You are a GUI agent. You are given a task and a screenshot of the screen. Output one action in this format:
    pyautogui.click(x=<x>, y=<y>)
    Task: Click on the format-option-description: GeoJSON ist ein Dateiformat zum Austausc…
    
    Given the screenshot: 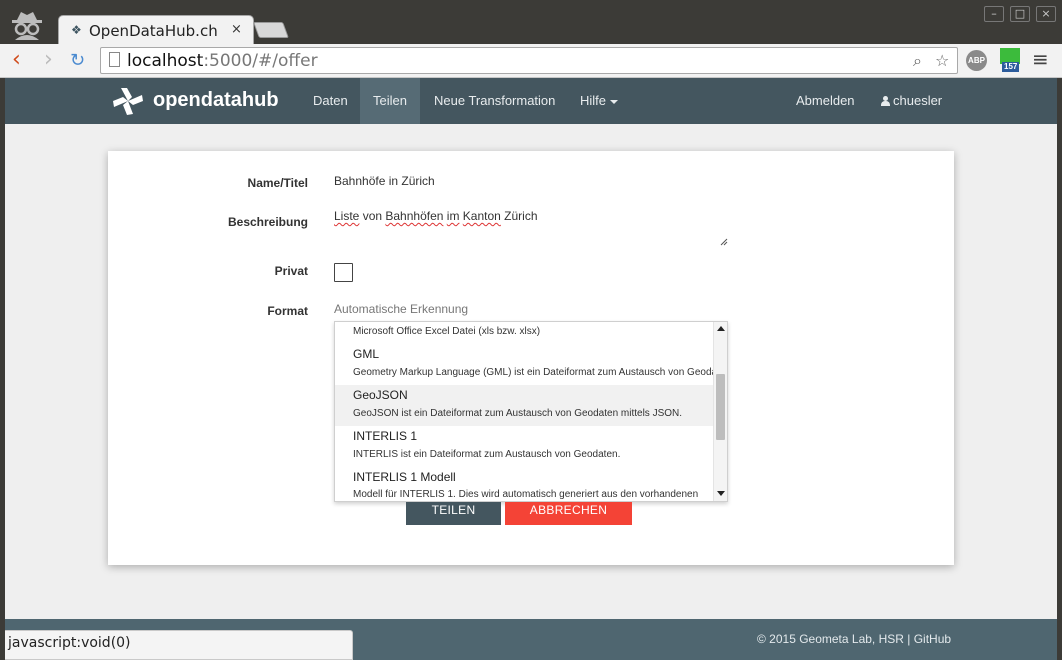 What is the action you would take?
    pyautogui.click(x=518, y=413)
    